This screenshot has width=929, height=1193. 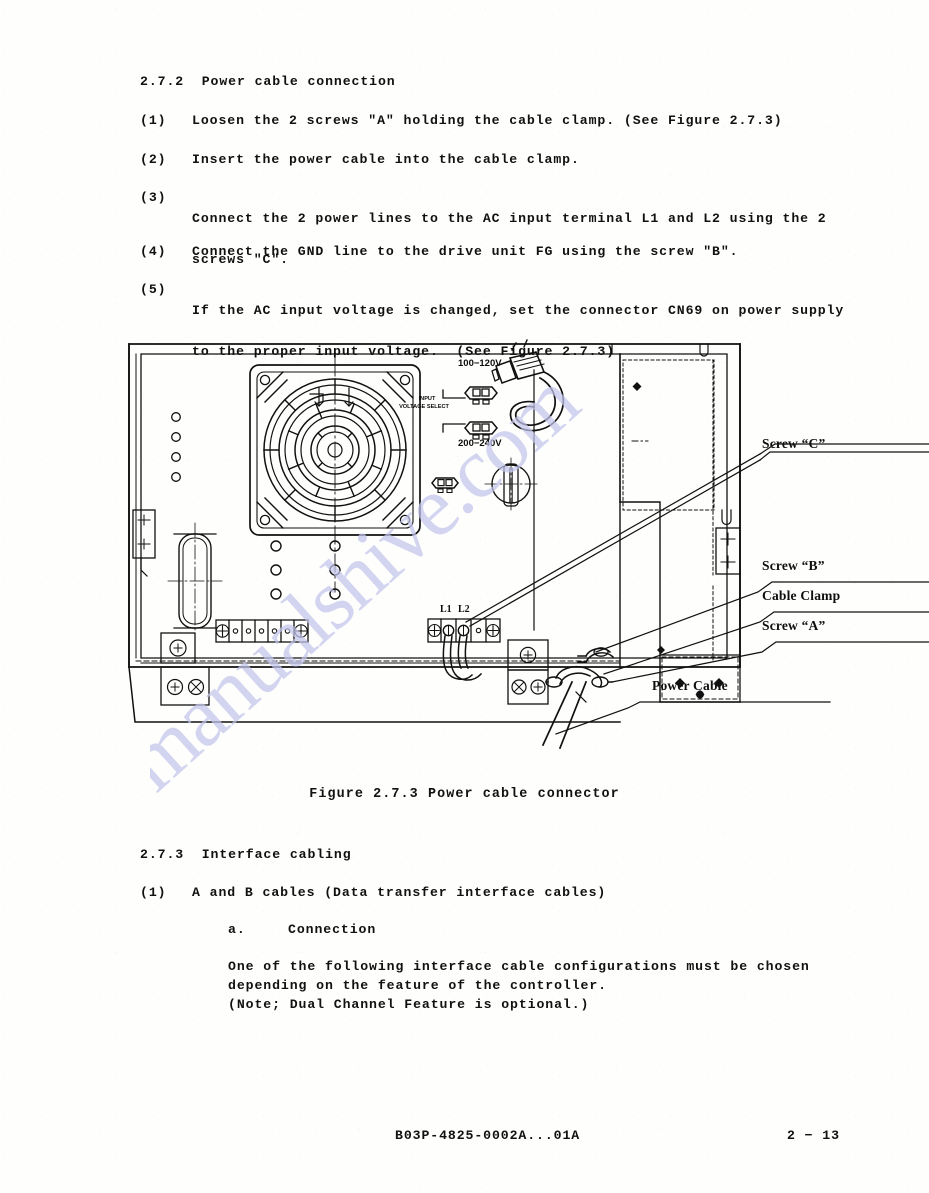 What do you see at coordinates (813, 1135) in the screenshot?
I see `footer-page-number: 2 − 13` at bounding box center [813, 1135].